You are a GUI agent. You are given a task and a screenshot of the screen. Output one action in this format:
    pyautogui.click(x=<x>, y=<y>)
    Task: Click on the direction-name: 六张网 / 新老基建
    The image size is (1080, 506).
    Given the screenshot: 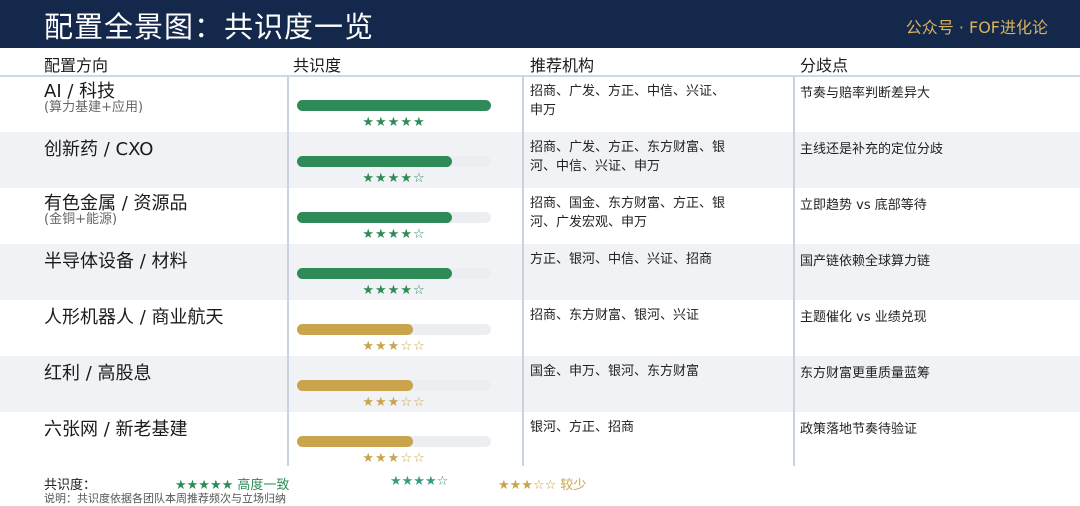 What is the action you would take?
    pyautogui.click(x=116, y=429)
    